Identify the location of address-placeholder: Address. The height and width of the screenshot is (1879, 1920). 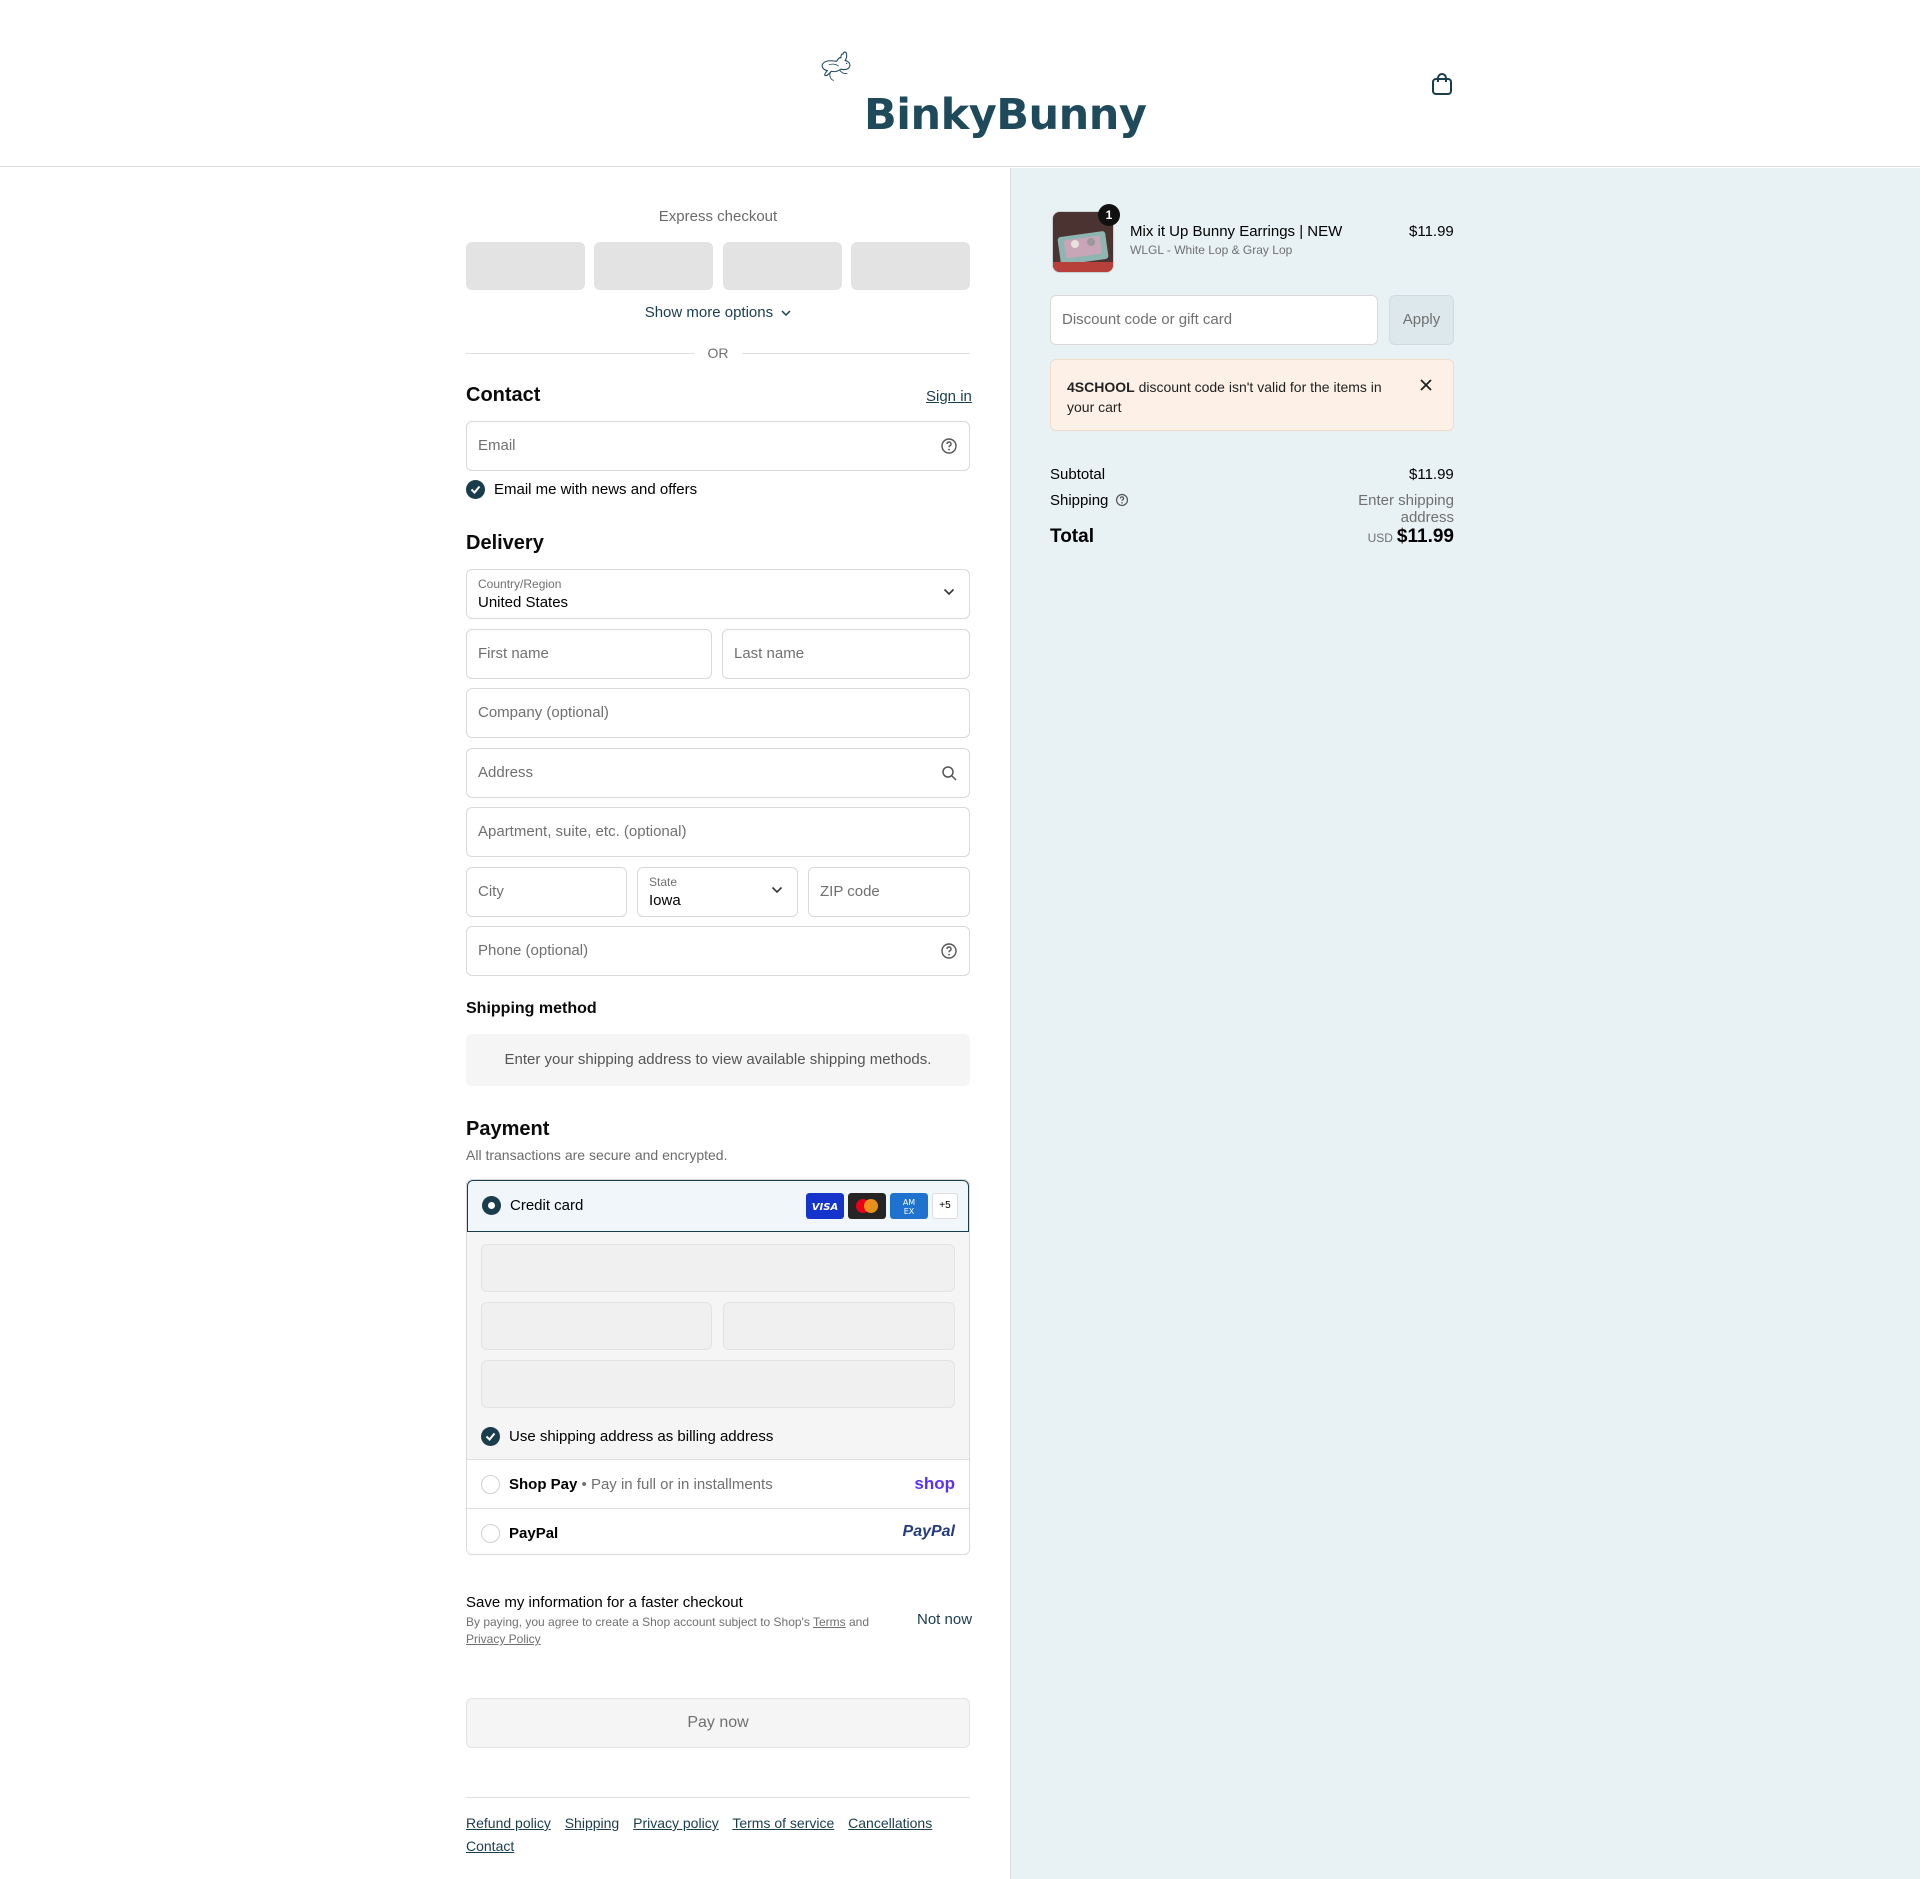
(506, 772).